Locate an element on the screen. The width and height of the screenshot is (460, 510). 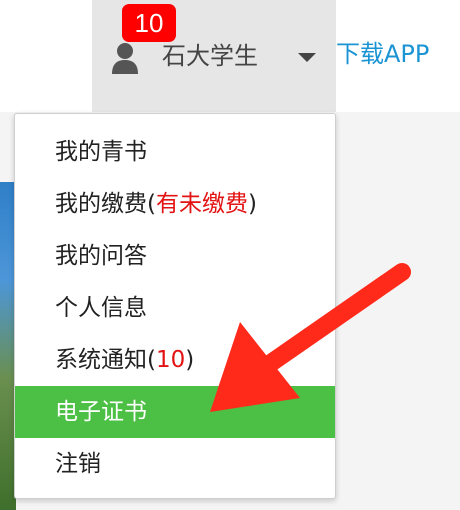
menu-item-label: 我的缴费 is located at coordinates (101, 204).